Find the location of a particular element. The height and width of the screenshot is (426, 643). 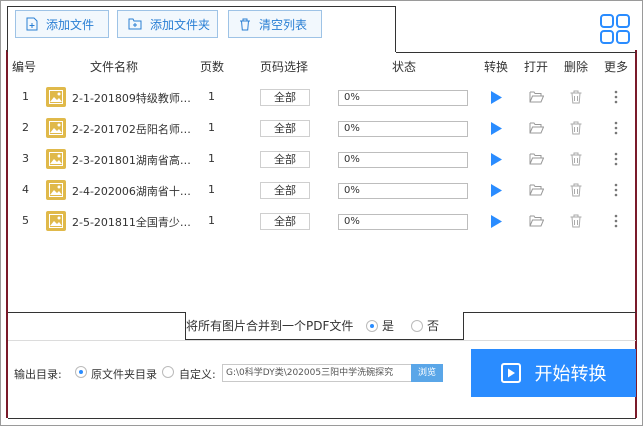

header-more: 更多 is located at coordinates (616, 67).